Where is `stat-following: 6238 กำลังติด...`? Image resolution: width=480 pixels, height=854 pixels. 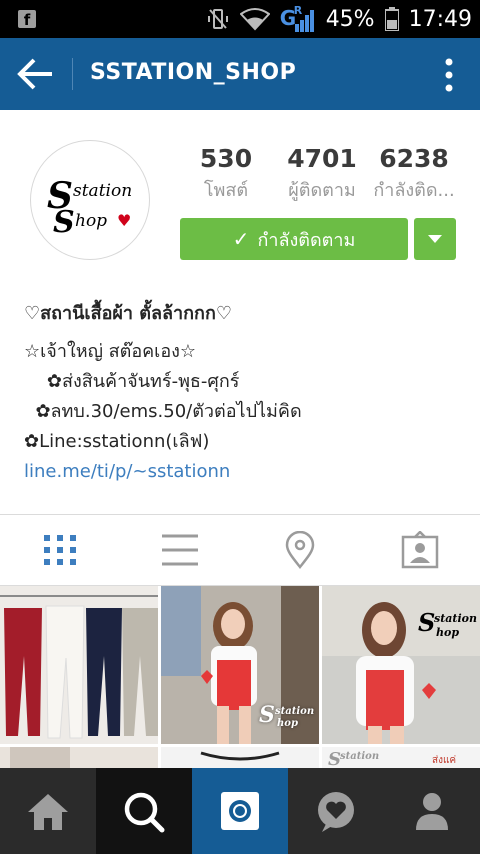
stat-following: 6238 กำลังติด... is located at coordinates (414, 174).